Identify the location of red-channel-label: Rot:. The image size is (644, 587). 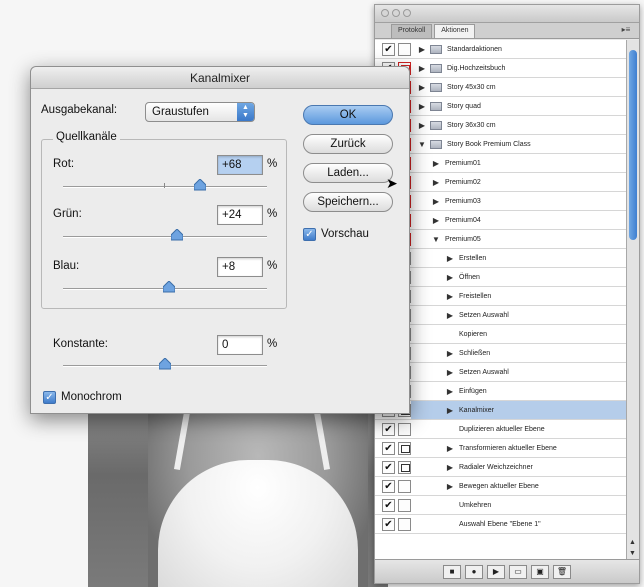
(64, 164).